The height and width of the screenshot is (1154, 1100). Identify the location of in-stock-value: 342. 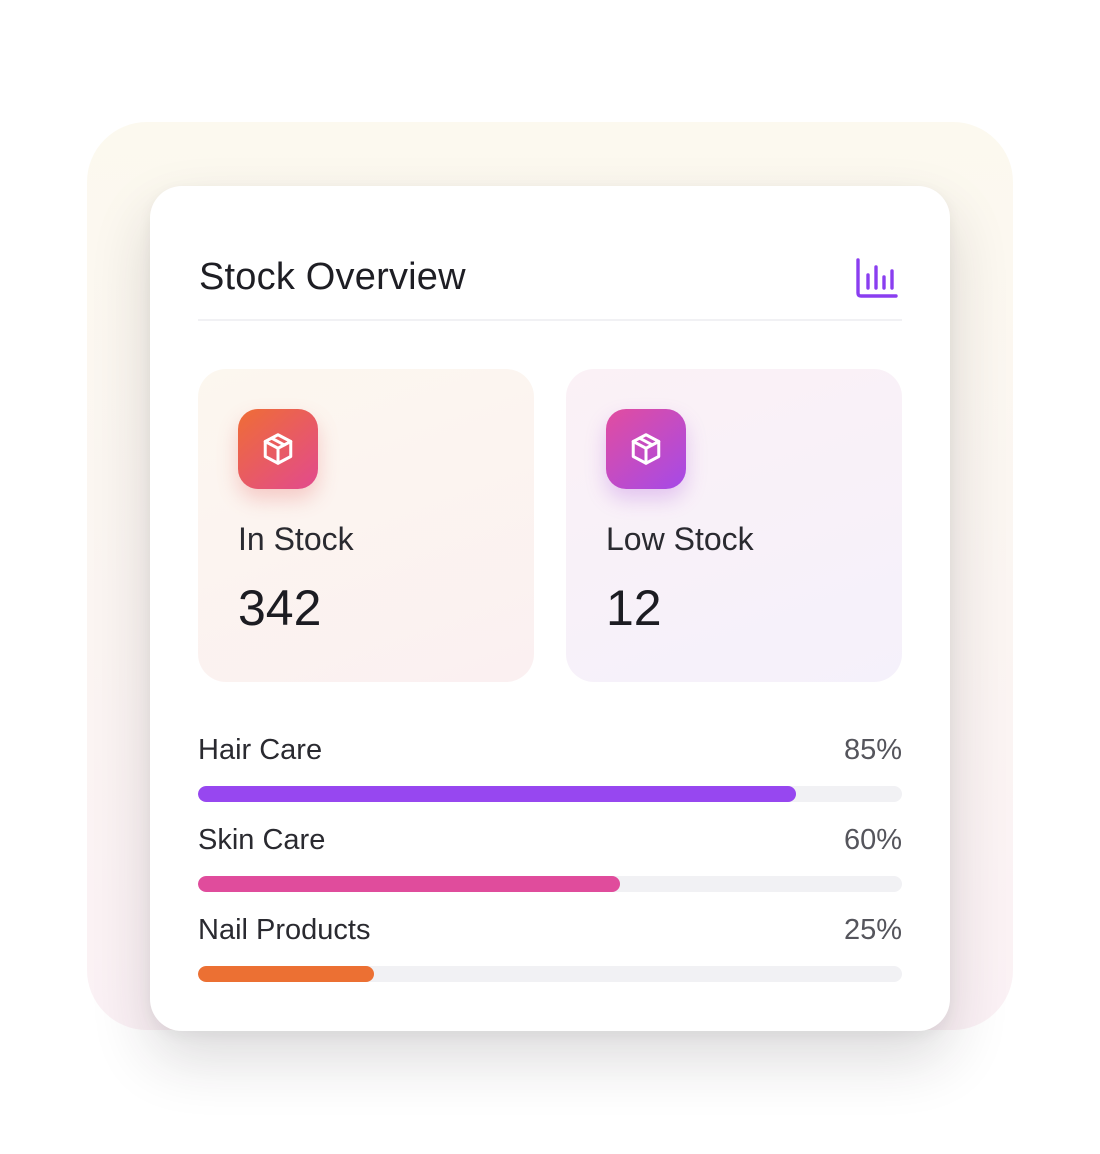
(280, 608).